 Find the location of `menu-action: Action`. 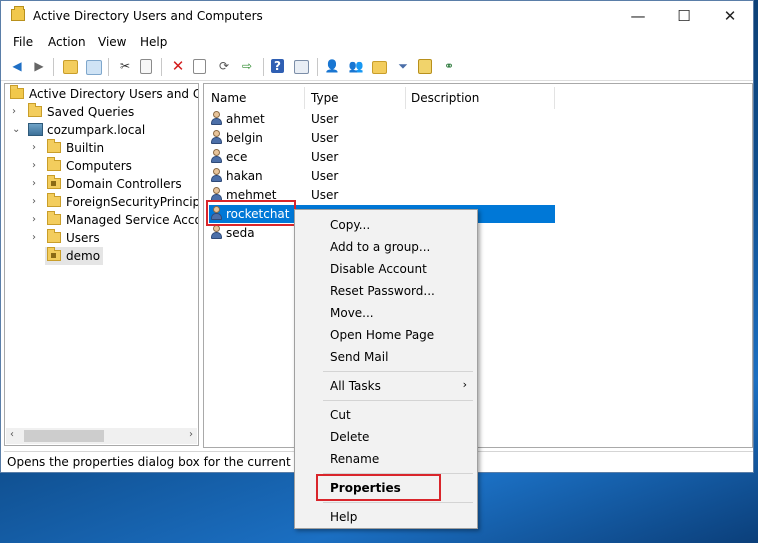

menu-action: Action is located at coordinates (67, 42).